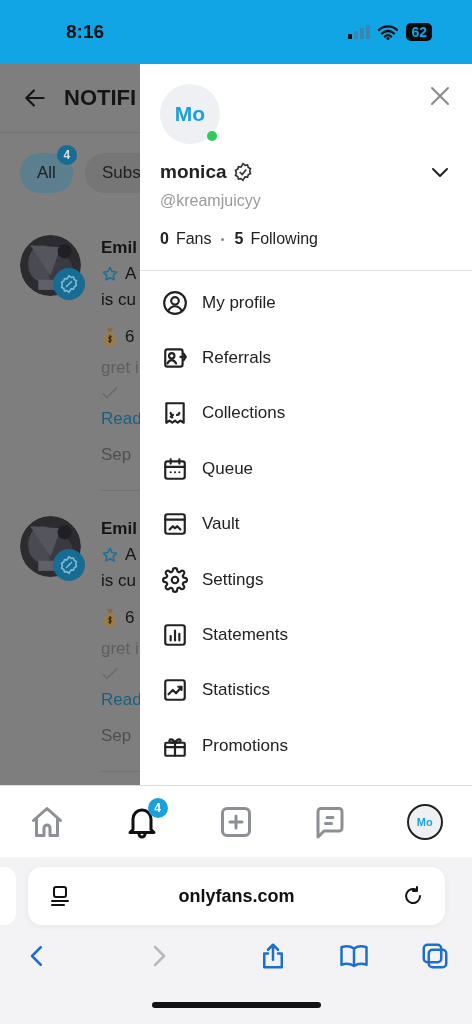  I want to click on following-label: Following, so click(284, 239).